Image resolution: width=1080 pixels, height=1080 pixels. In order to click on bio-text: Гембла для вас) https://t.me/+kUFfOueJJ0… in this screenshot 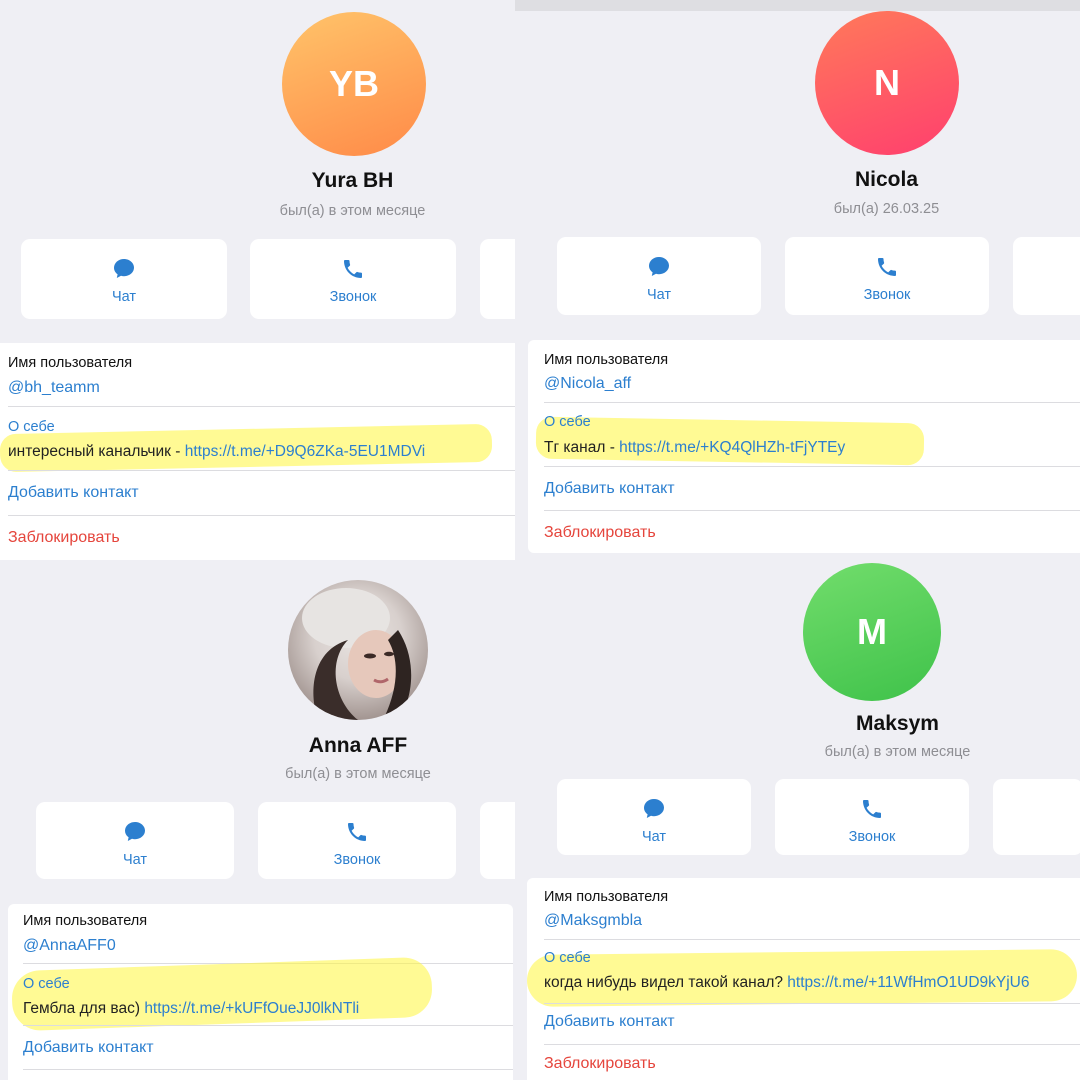, I will do `click(191, 1008)`.